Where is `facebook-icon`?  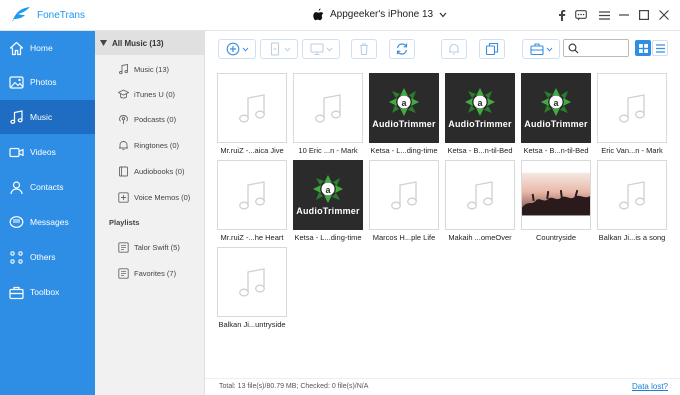 facebook-icon is located at coordinates (562, 15).